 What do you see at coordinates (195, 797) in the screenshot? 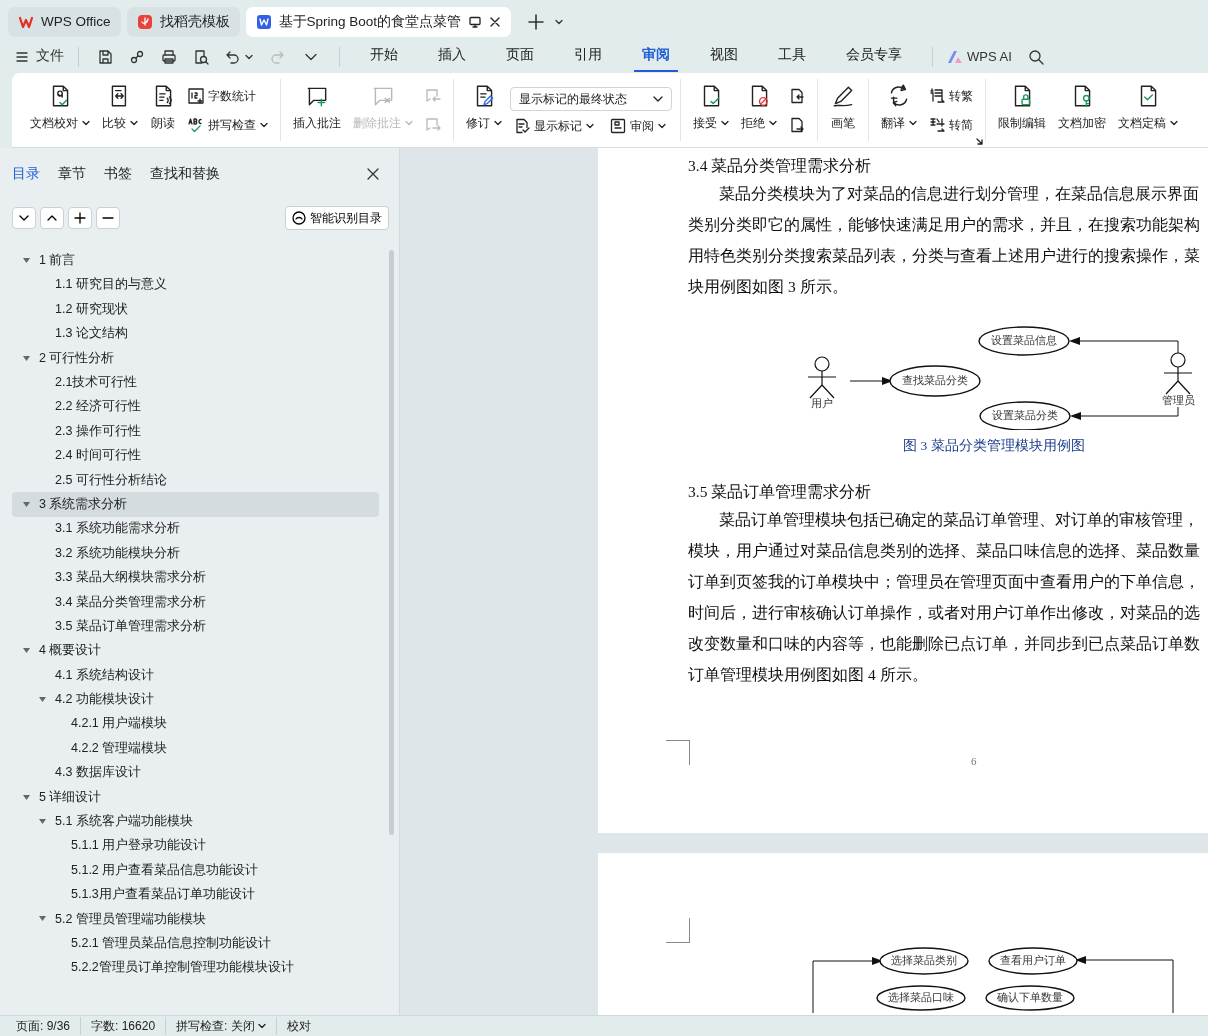
I see `outline-item: 5 详细设计` at bounding box center [195, 797].